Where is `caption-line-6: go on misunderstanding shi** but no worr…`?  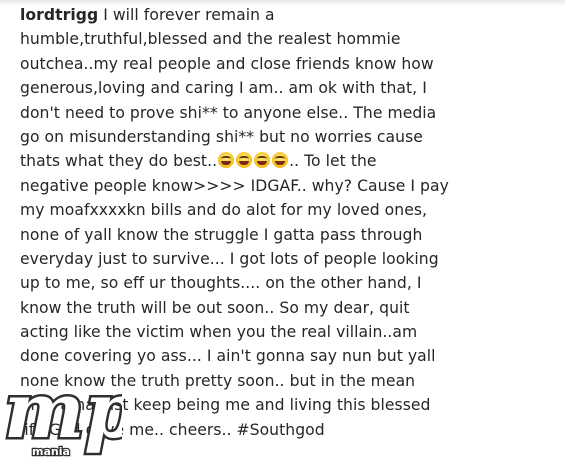
caption-line-6: go on misunderstanding shi** but no worr… is located at coordinates (221, 136).